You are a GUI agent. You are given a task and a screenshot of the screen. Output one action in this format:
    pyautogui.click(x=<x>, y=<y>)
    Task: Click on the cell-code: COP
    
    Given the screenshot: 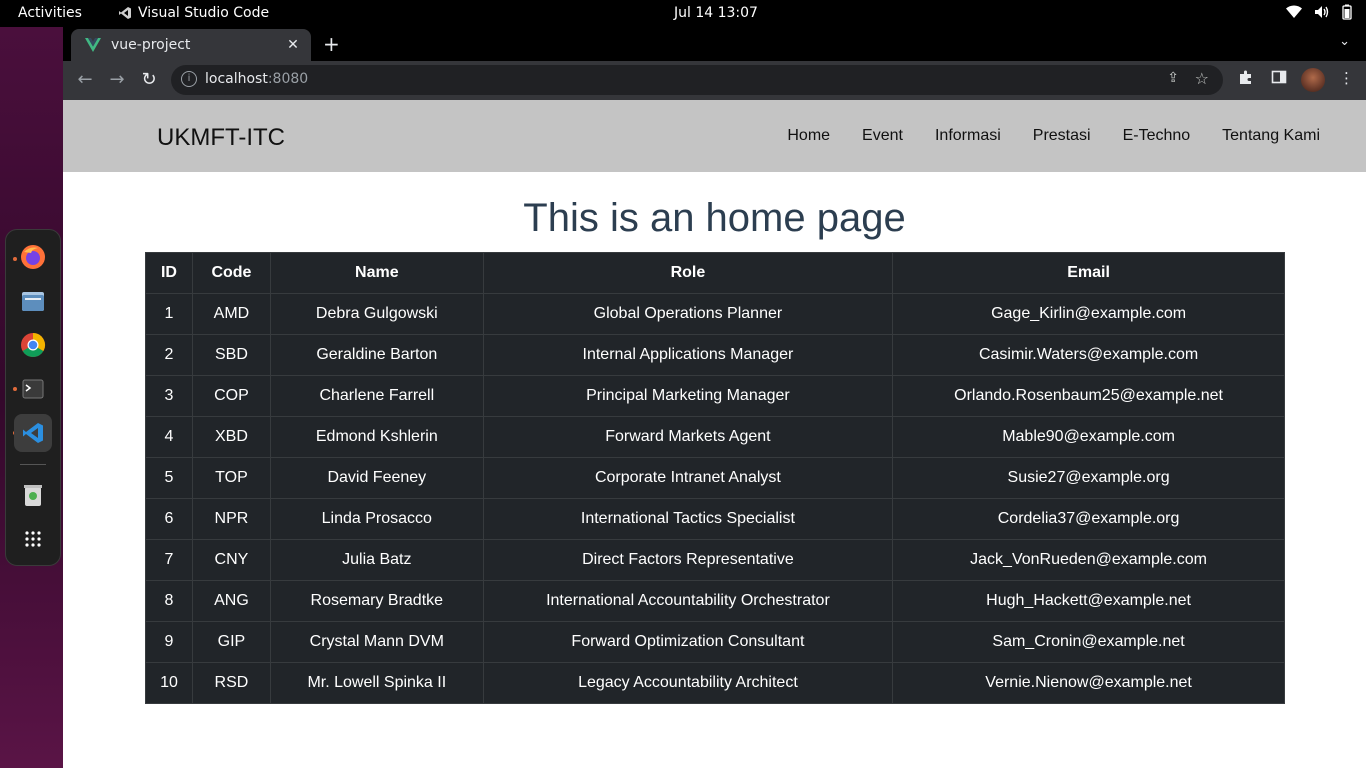 What is the action you would take?
    pyautogui.click(x=231, y=396)
    